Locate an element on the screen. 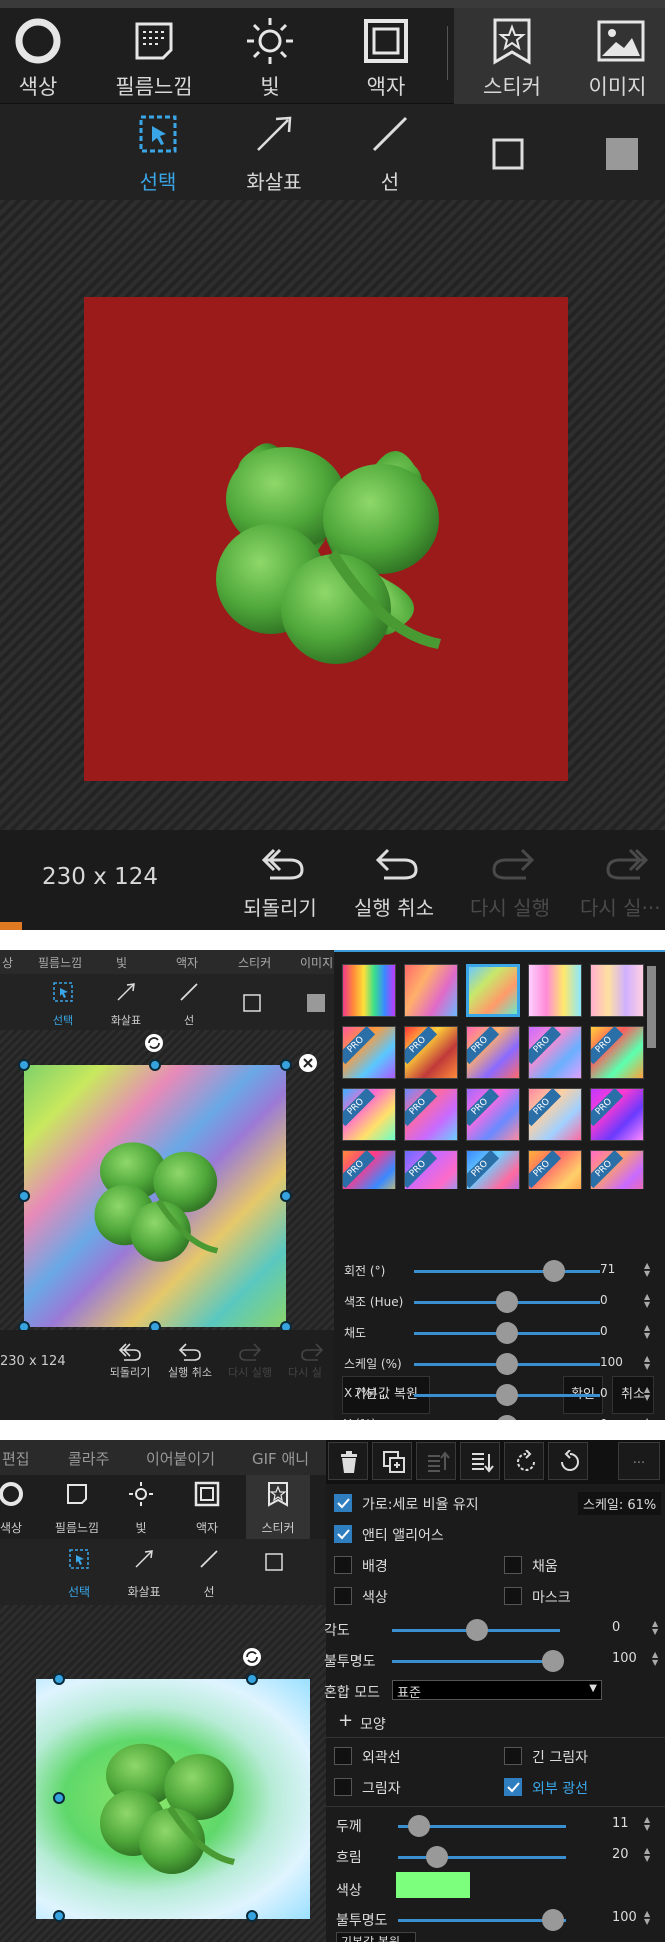 The image size is (665, 1942). opacity-slider-track is located at coordinates (476, 1661).